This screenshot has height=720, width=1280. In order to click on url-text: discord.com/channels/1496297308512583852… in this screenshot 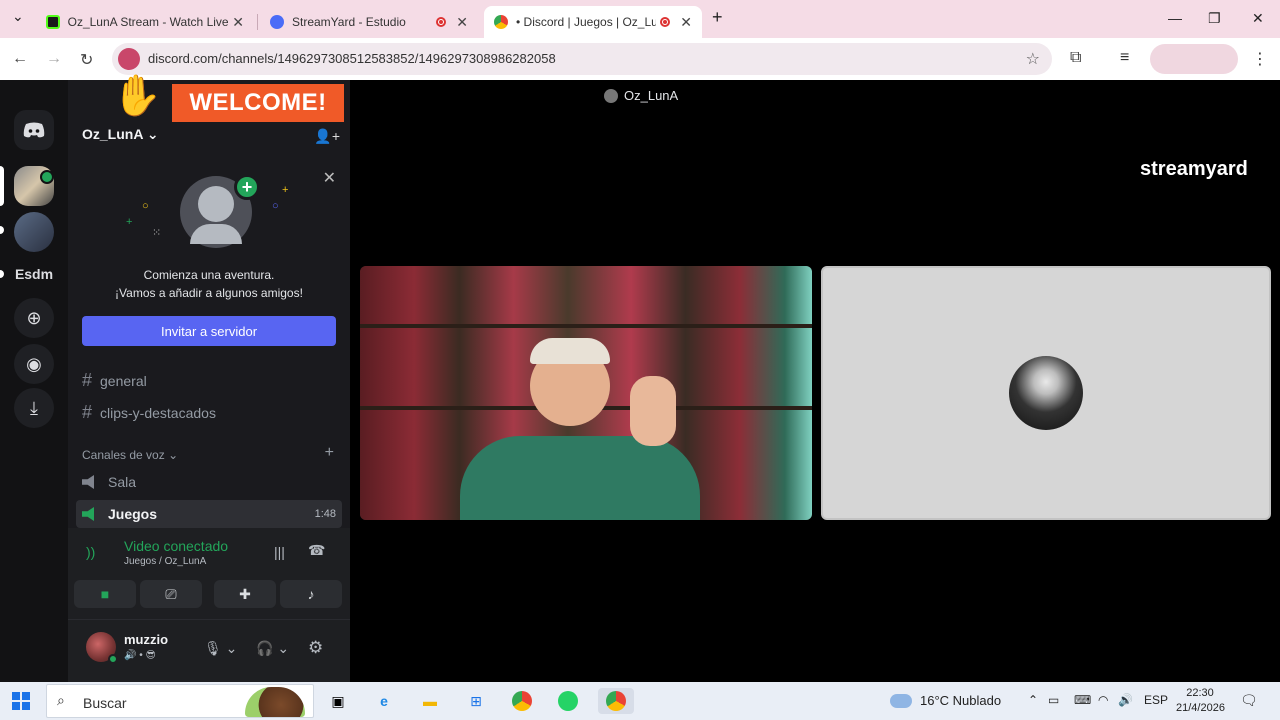, I will do `click(352, 58)`.